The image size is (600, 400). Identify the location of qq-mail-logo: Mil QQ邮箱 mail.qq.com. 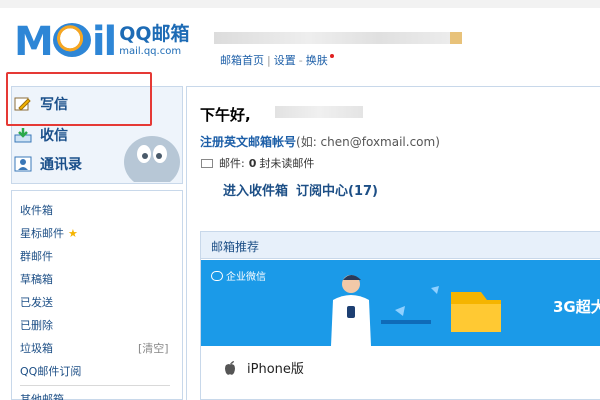
(102, 44).